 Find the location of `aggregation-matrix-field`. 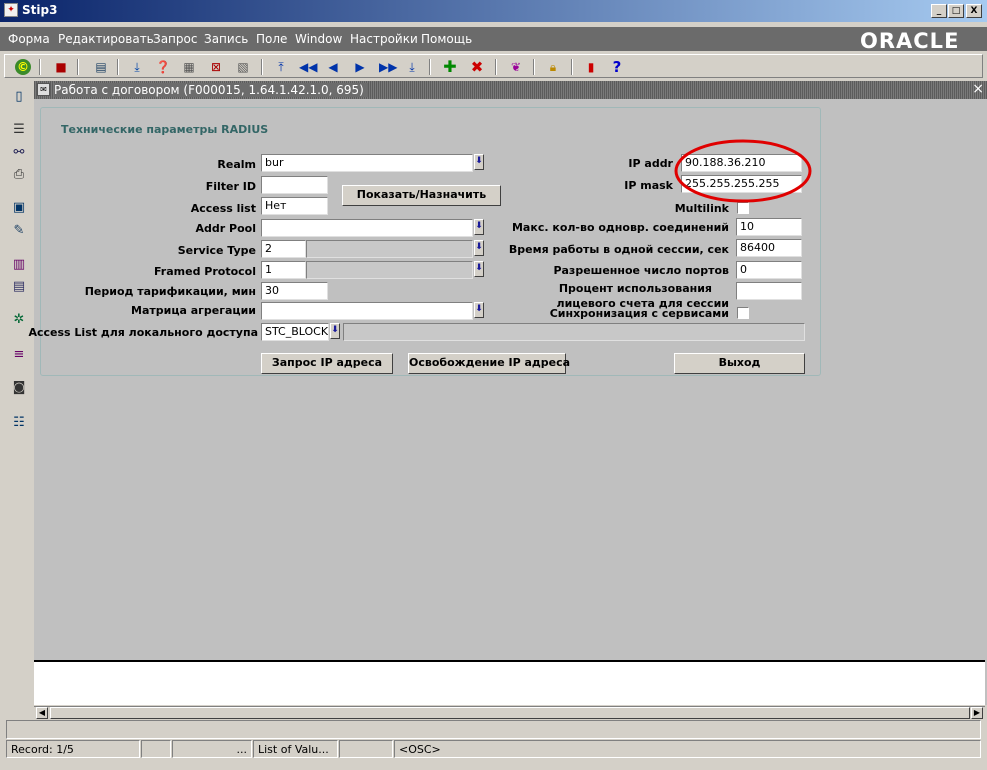

aggregation-matrix-field is located at coordinates (367, 311).